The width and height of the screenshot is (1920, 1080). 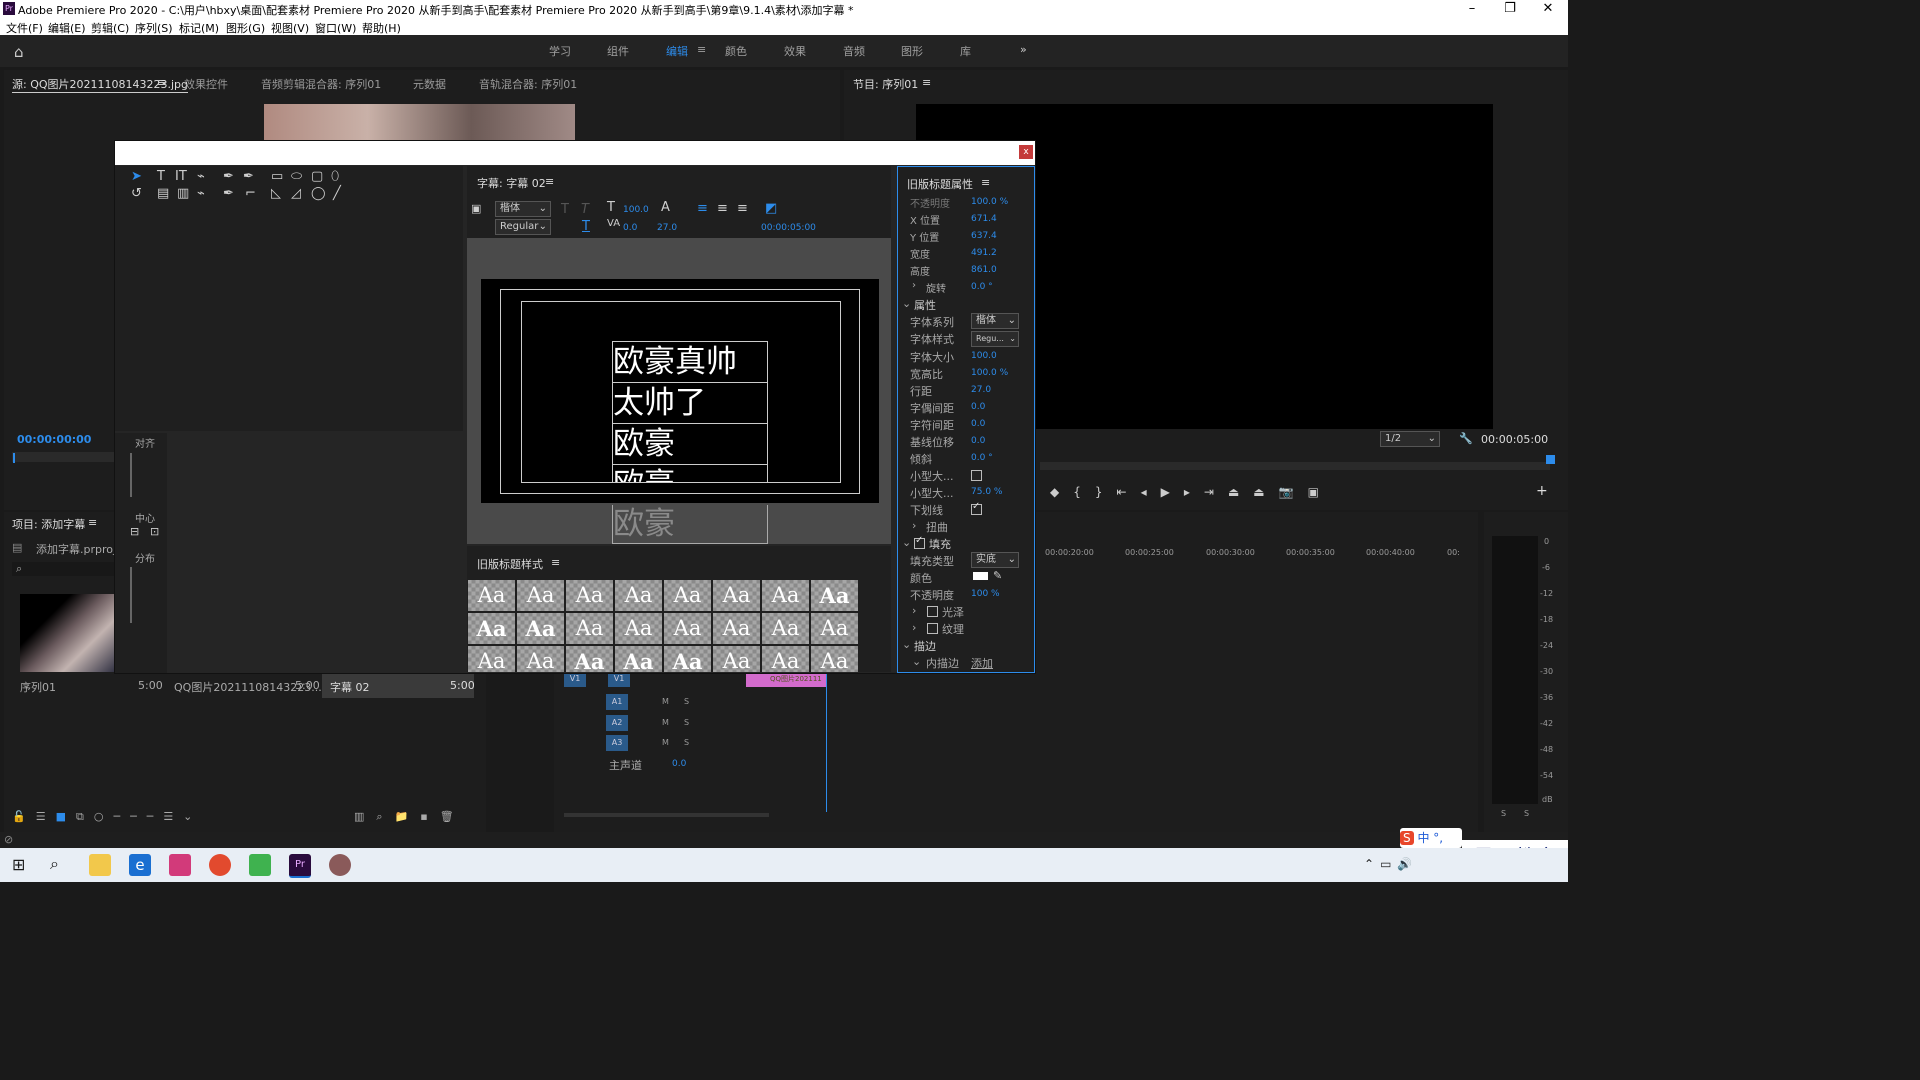 What do you see at coordinates (146, 595) in the screenshot?
I see `distribute-icons` at bounding box center [146, 595].